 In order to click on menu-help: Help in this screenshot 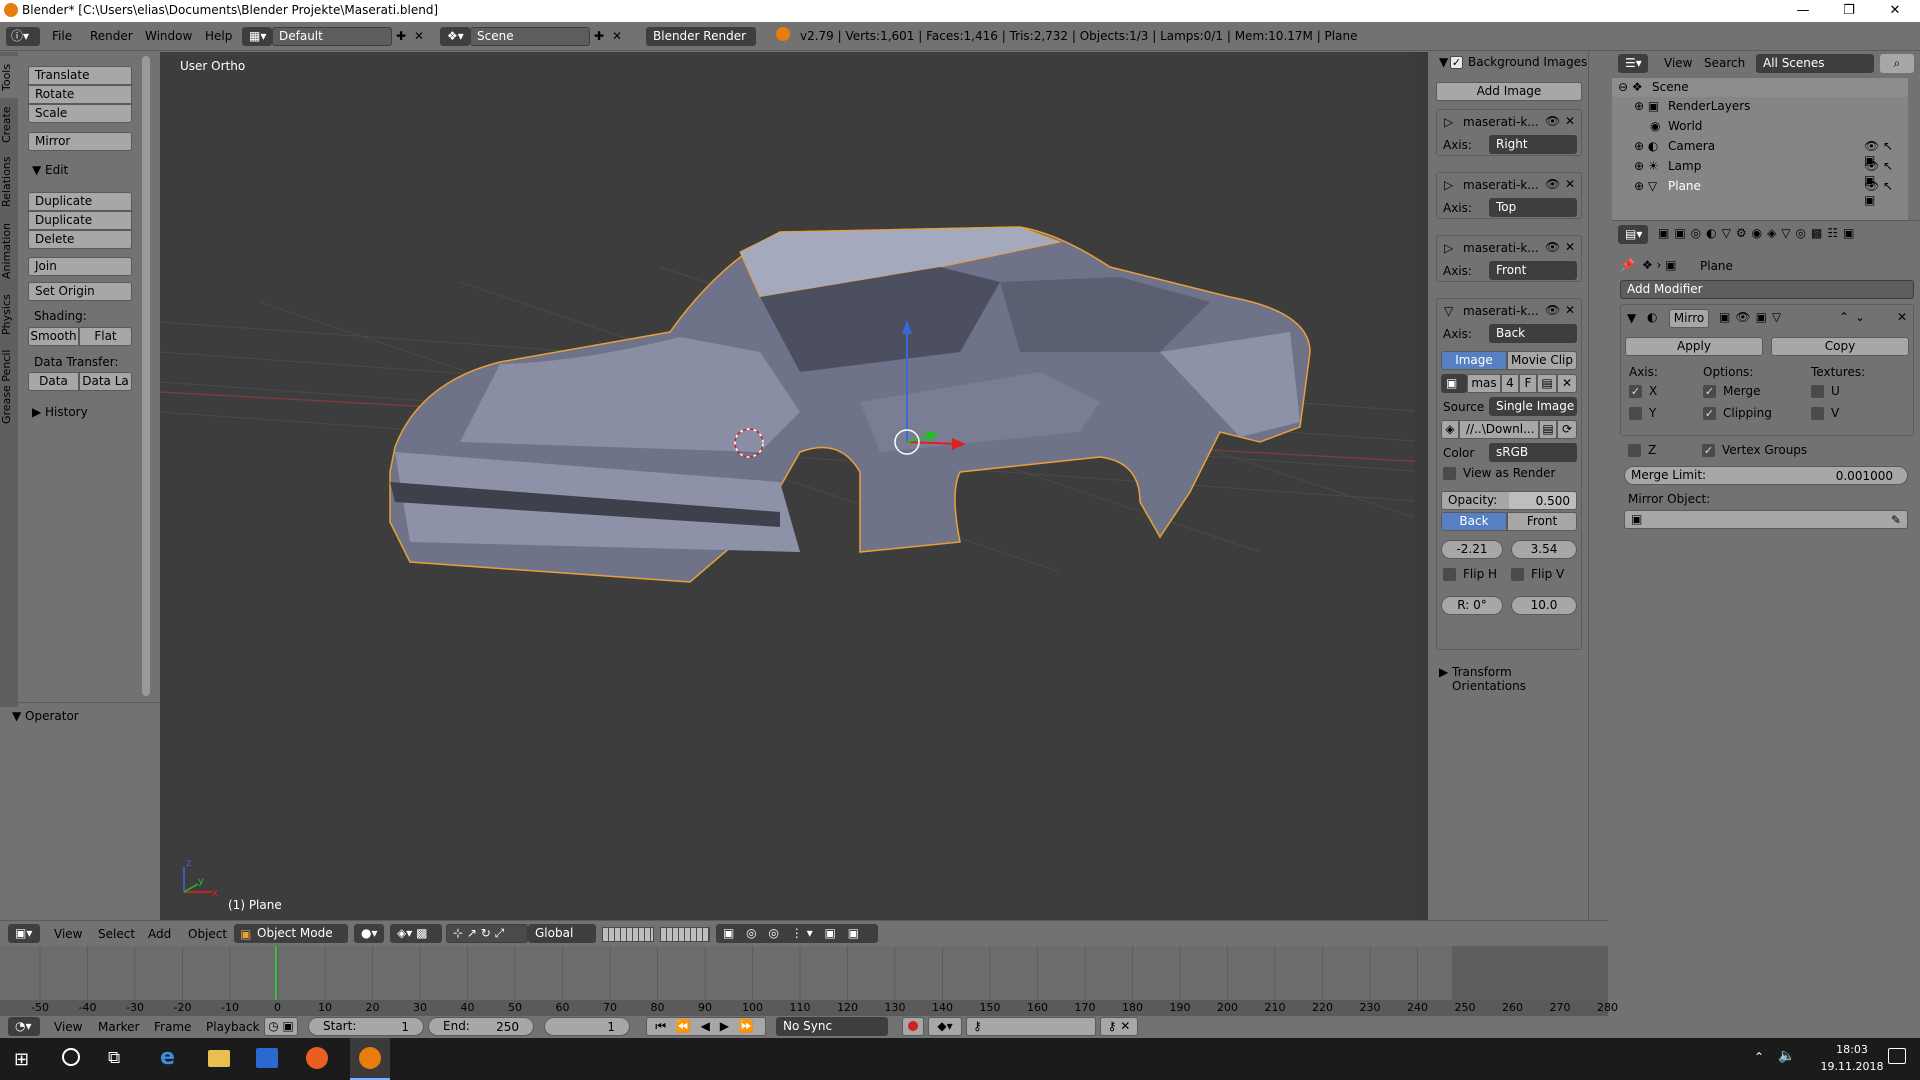, I will do `click(218, 36)`.